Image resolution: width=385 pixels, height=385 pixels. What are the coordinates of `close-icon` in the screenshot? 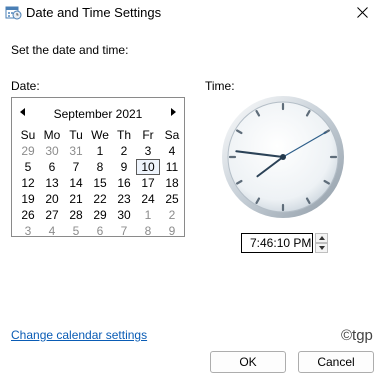 It's located at (362, 12).